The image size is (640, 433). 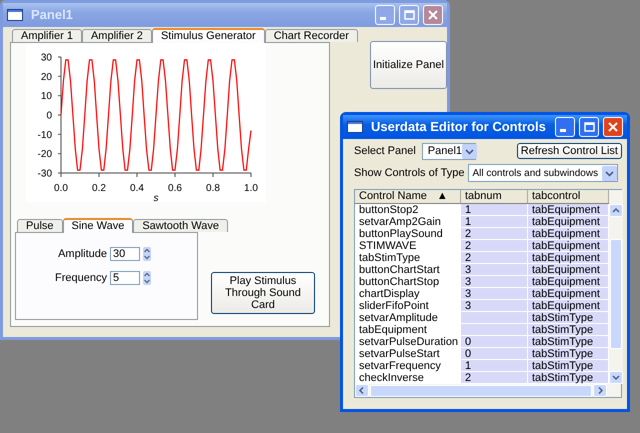 I want to click on vertical-scrollbar, so click(x=616, y=287).